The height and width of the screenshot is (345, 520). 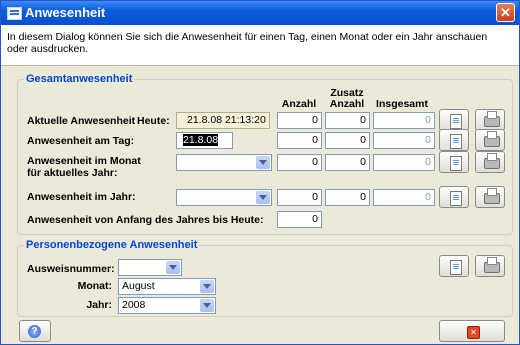 What do you see at coordinates (299, 140) in the screenshot?
I see `day-anzahl-field: 0` at bounding box center [299, 140].